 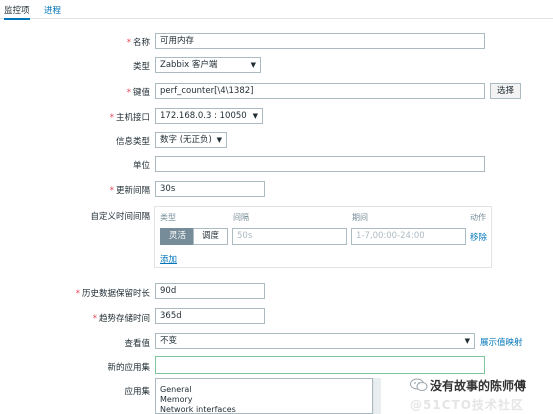 What do you see at coordinates (121, 319) in the screenshot?
I see `trends-label: * 趋势存储时间` at bounding box center [121, 319].